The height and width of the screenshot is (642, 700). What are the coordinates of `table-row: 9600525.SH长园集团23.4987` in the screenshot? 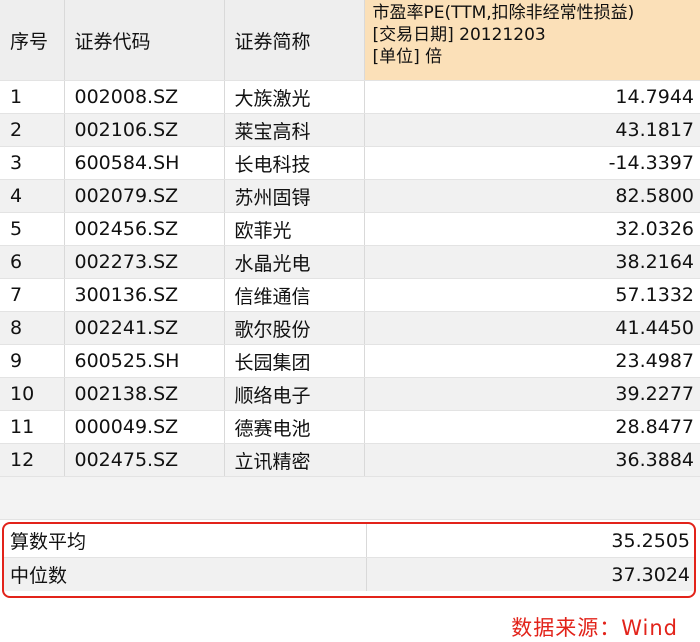 It's located at (350, 361).